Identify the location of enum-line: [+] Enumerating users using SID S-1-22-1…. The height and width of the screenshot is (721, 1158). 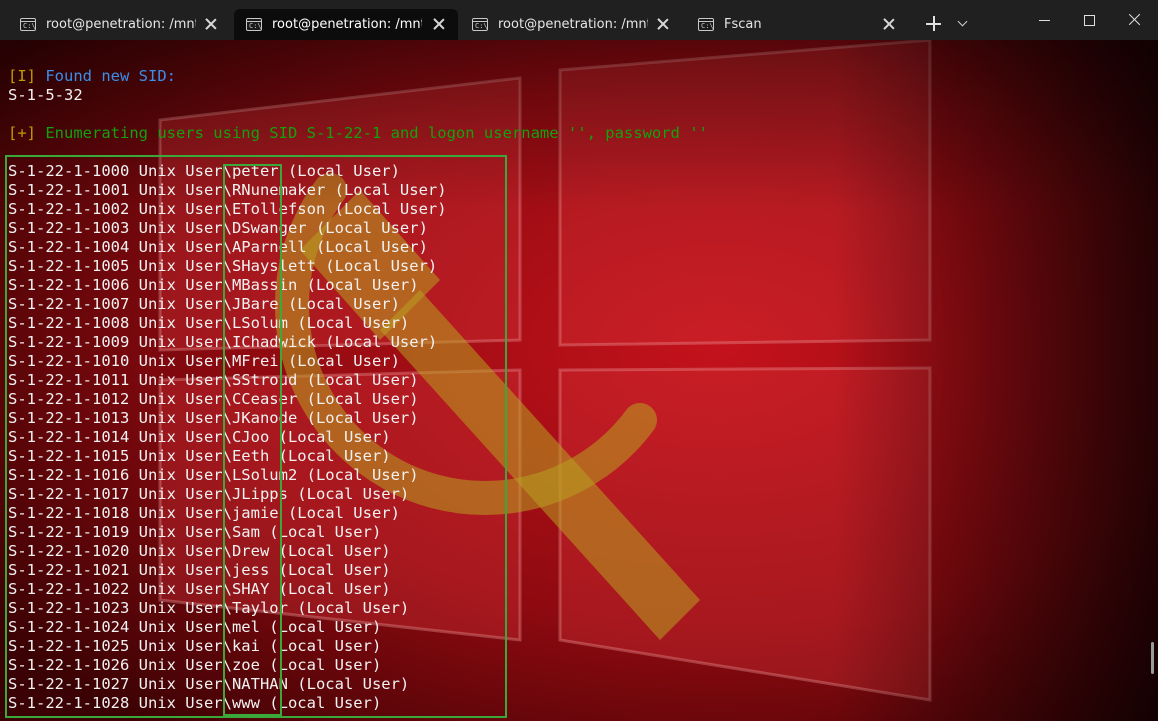
(358, 133).